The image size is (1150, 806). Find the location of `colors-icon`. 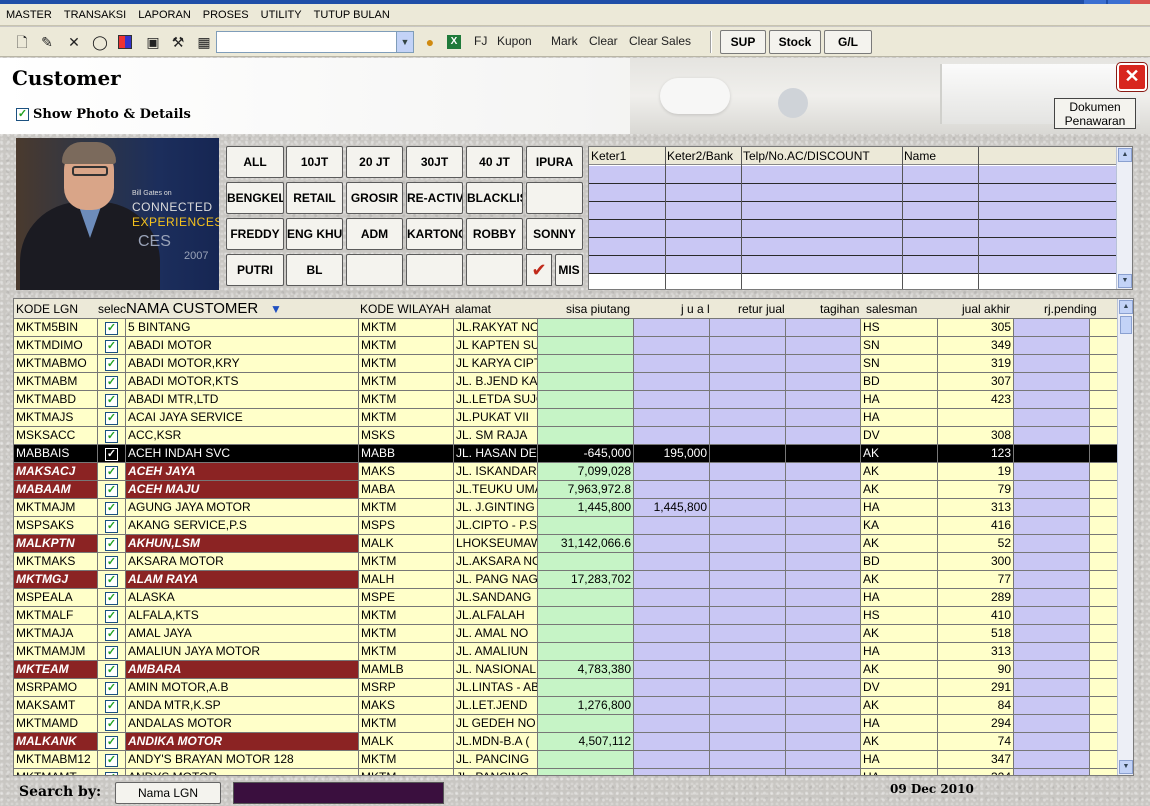

colors-icon is located at coordinates (125, 42).